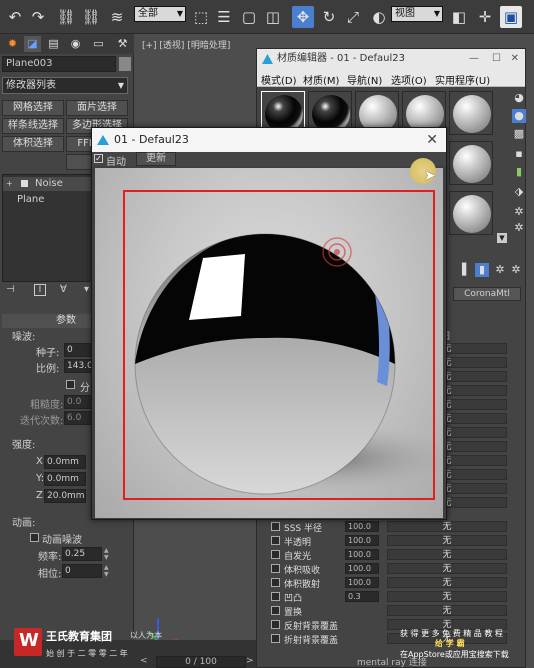 The image size is (534, 668). Describe the element at coordinates (9, 184) in the screenshot. I see `expand-icon: +` at that location.